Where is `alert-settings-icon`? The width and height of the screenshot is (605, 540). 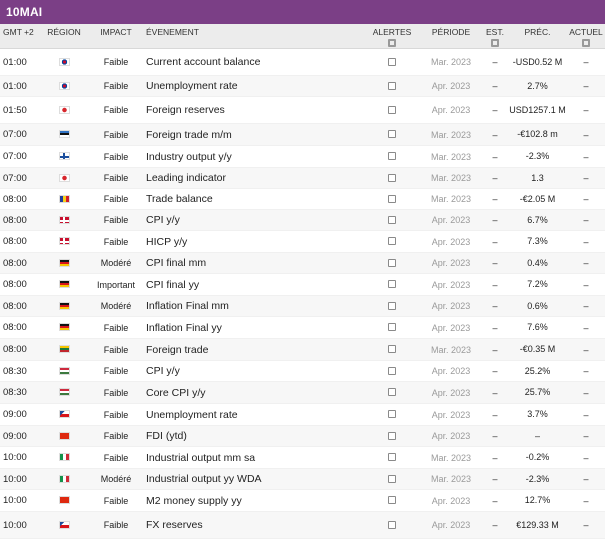
alert-settings-icon is located at coordinates (392, 43).